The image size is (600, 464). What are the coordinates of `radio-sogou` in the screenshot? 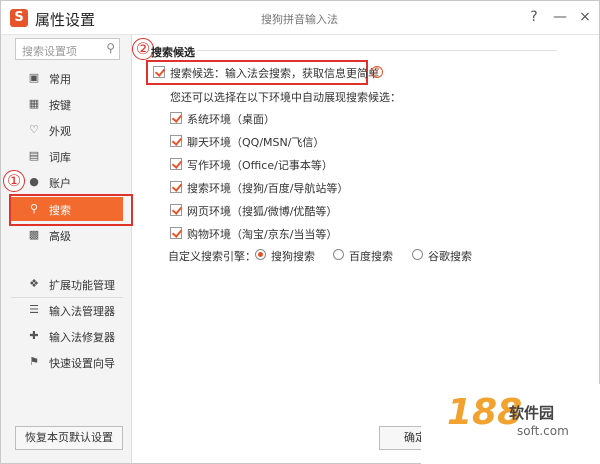 It's located at (260, 254).